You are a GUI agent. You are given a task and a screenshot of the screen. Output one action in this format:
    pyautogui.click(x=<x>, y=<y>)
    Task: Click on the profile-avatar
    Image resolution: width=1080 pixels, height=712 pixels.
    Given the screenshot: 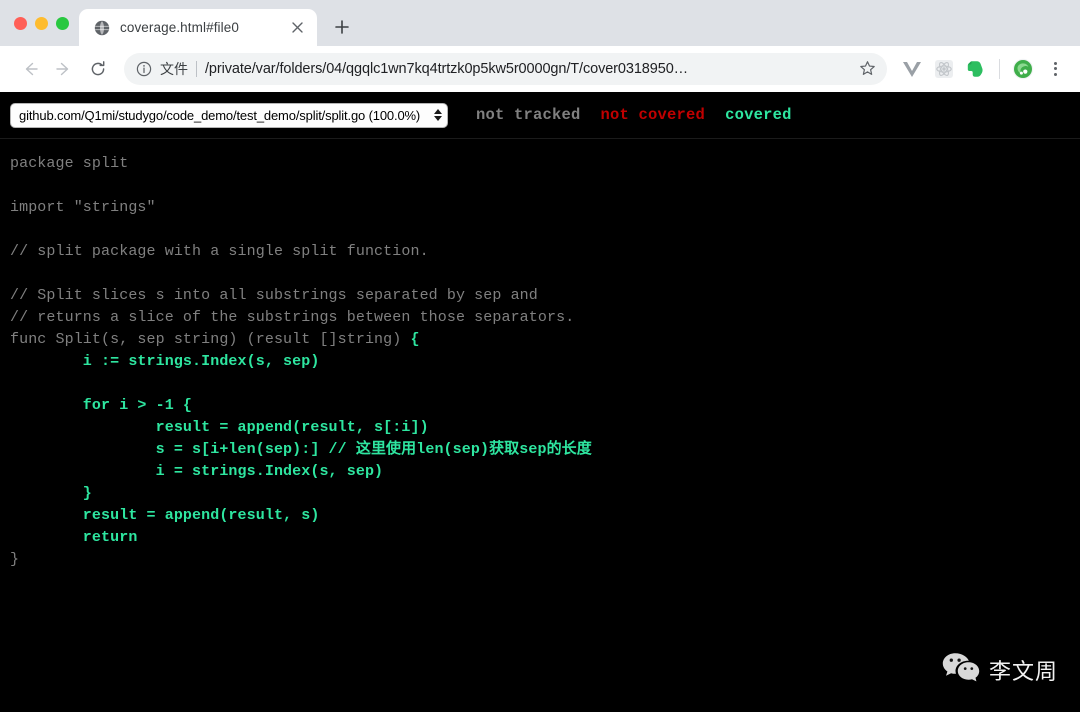 What is the action you would take?
    pyautogui.click(x=1023, y=69)
    